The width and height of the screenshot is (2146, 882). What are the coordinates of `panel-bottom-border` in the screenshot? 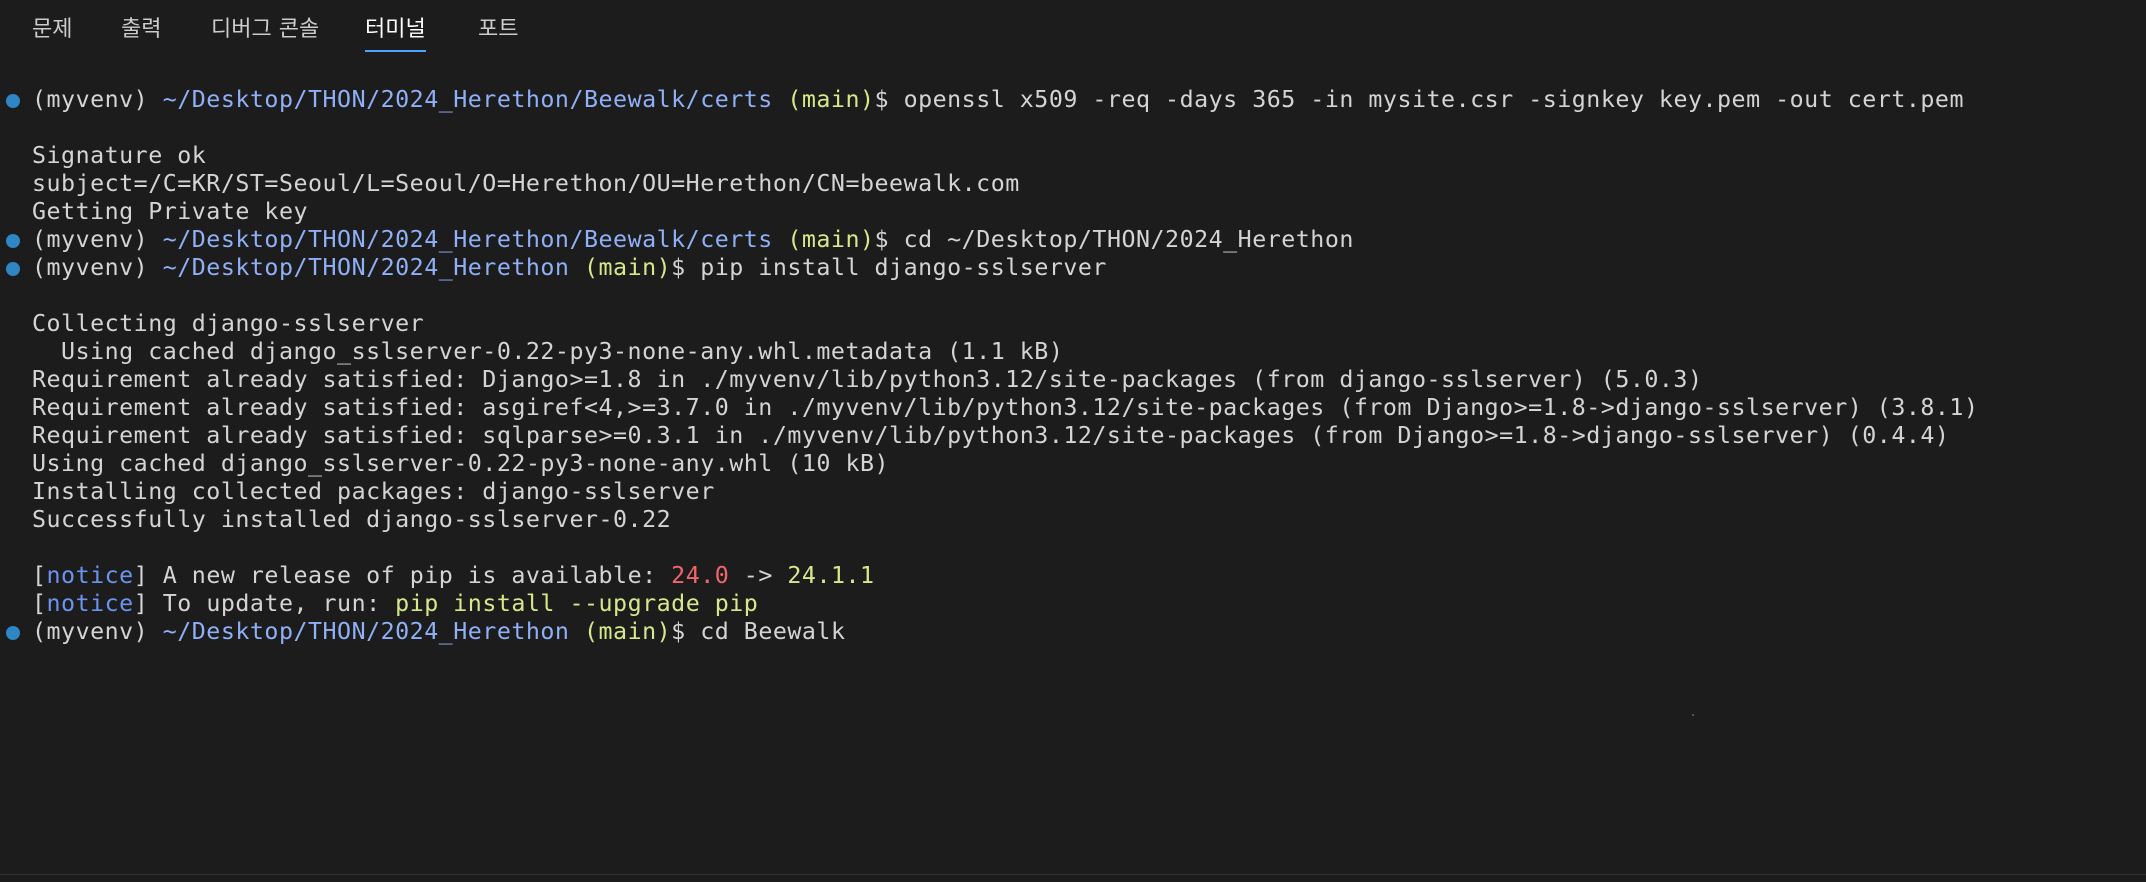 It's located at (1073, 874).